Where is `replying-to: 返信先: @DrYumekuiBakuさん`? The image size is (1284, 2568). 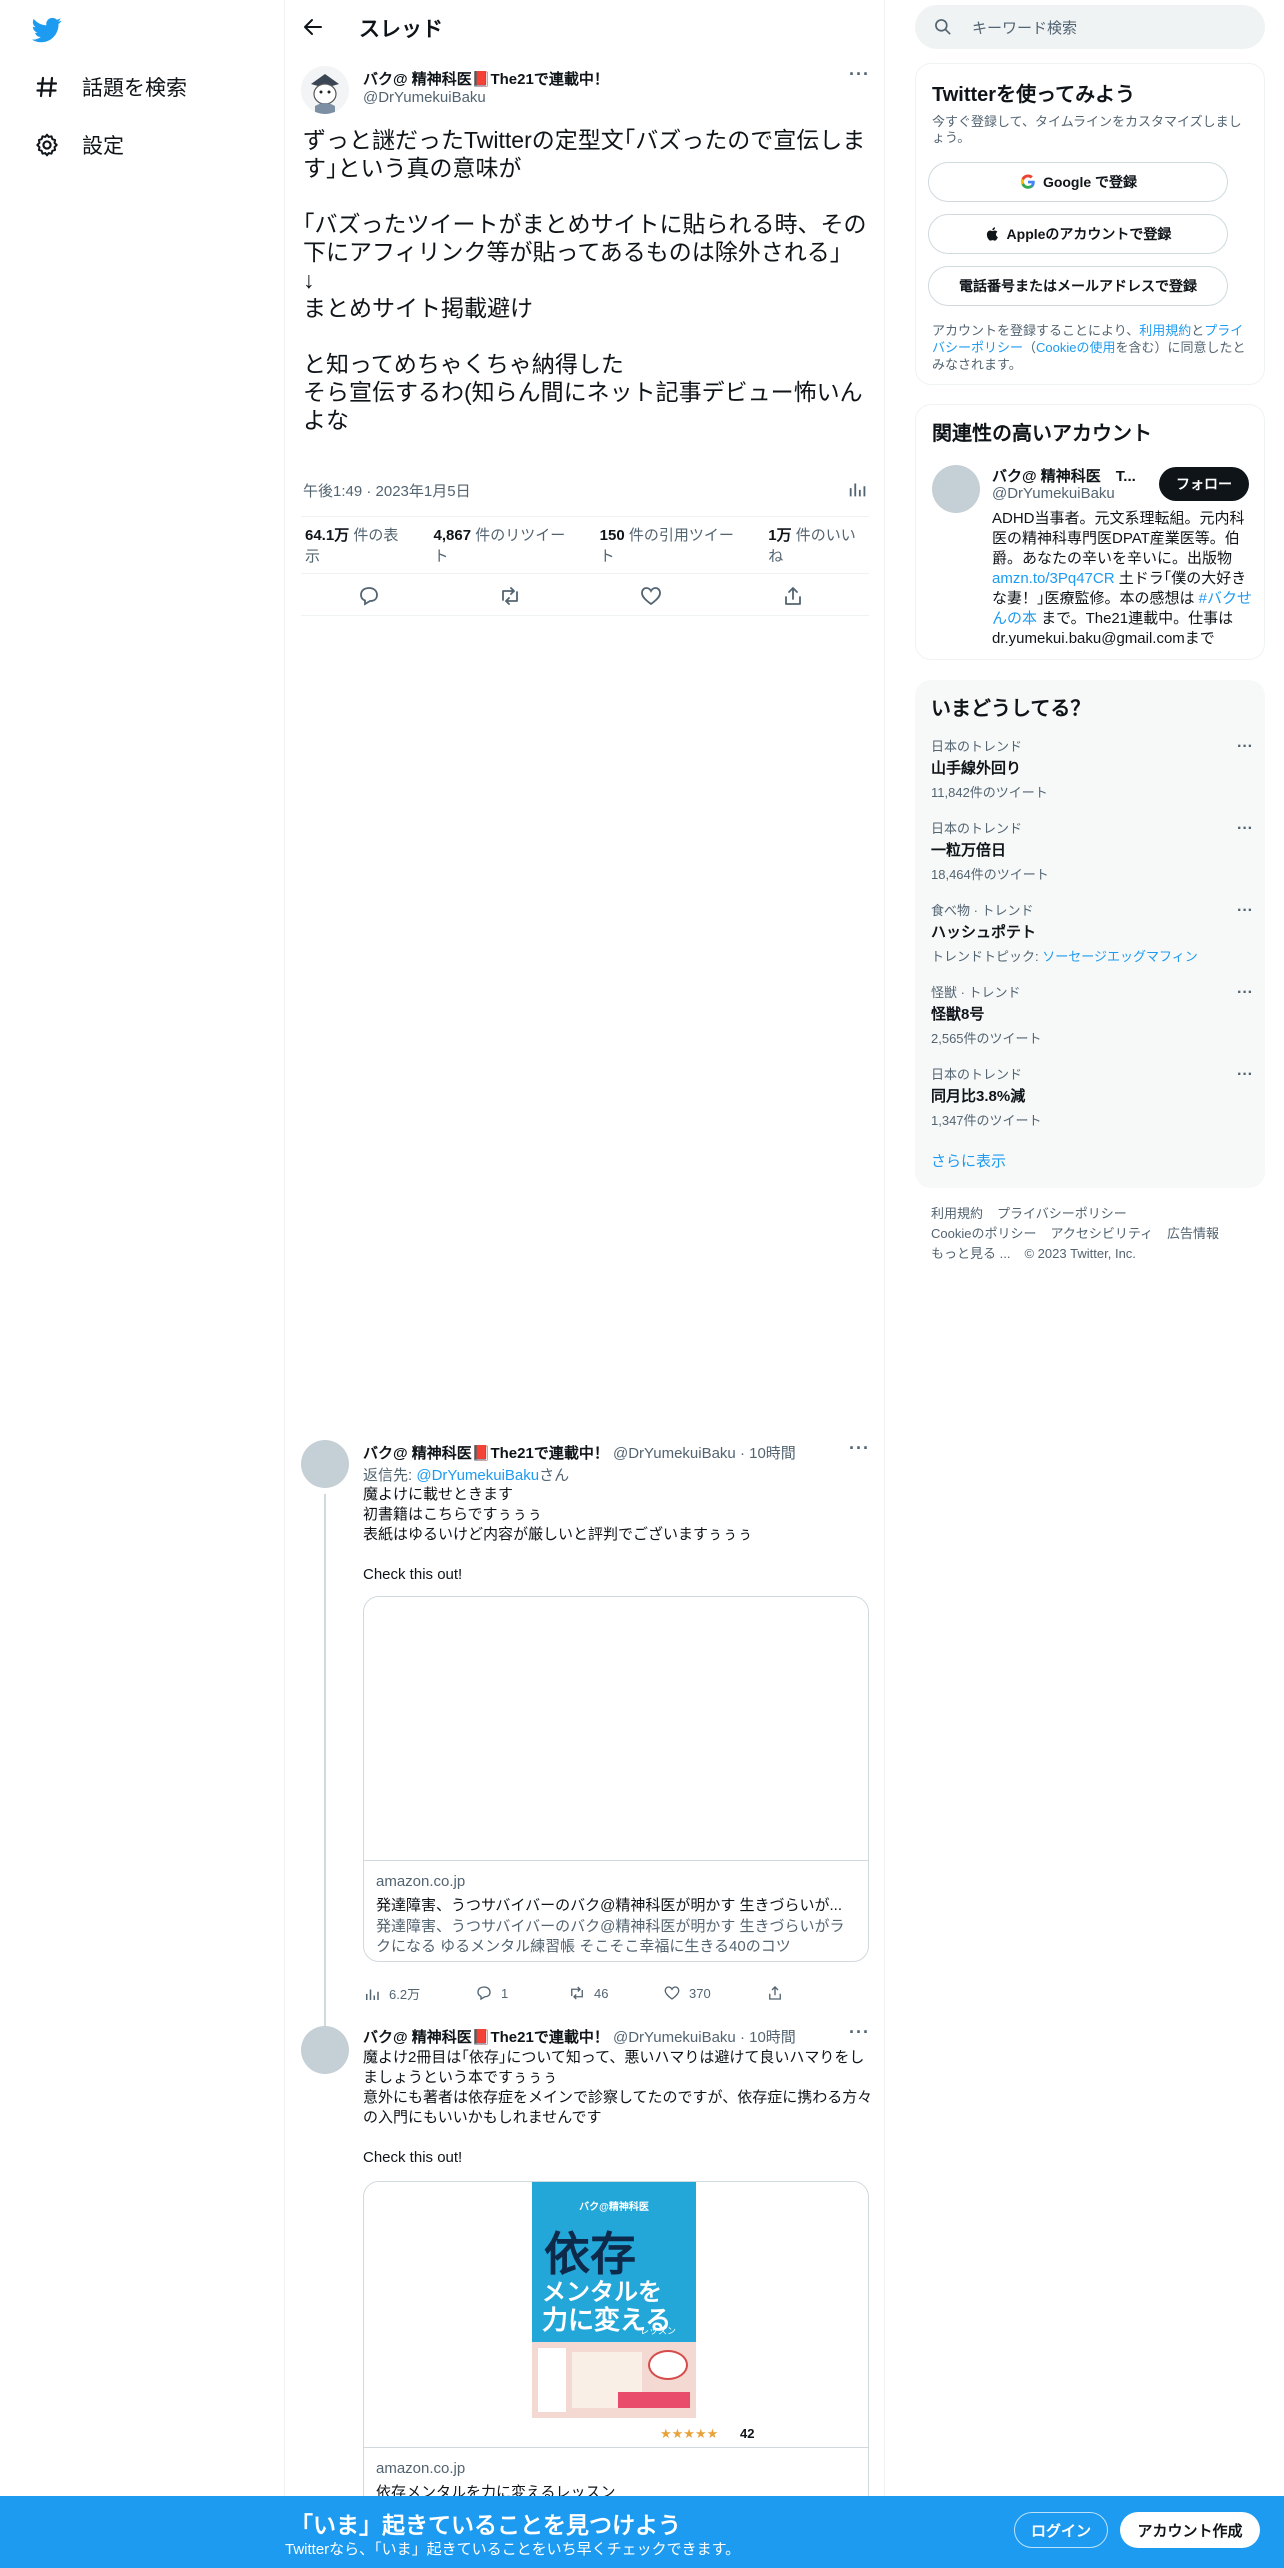
replying-to: 返信先: @DrYumekuiBakuさん is located at coordinates (466, 1475).